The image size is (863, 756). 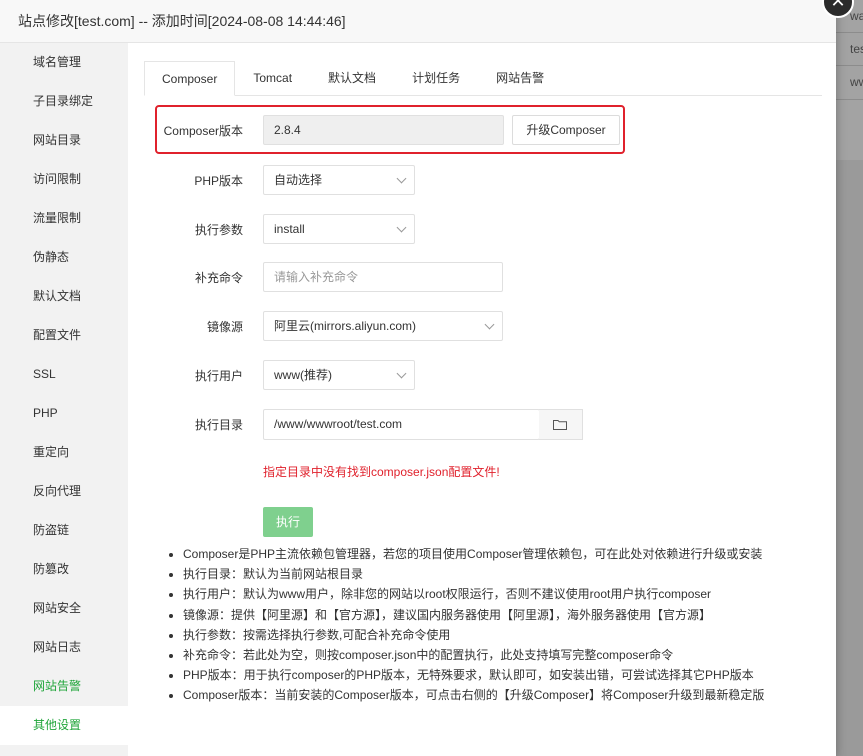 I want to click on sidebar-item-site-alert: 网站告警, so click(x=64, y=686).